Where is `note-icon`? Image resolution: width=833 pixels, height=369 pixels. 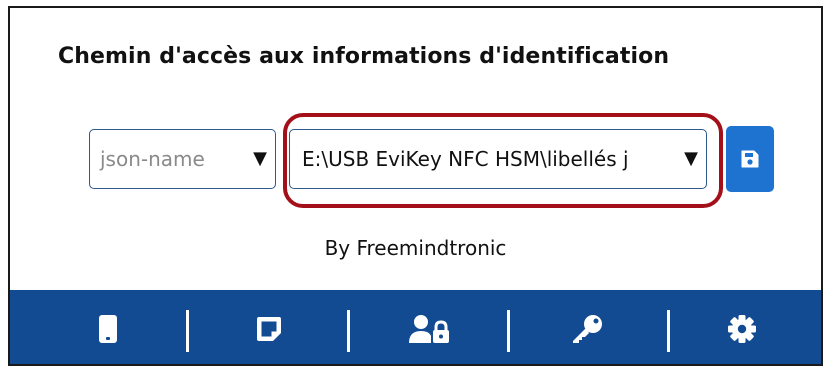 note-icon is located at coordinates (269, 329).